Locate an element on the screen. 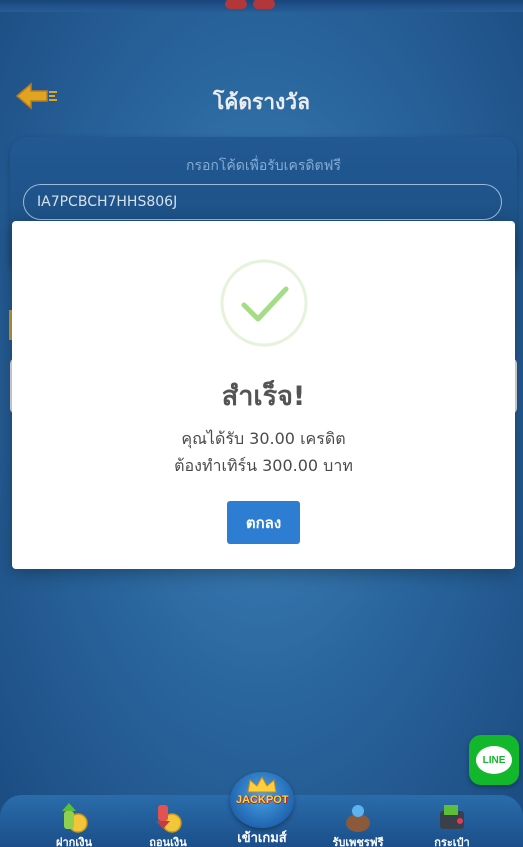  line-chat-button: LINE is located at coordinates (494, 760).